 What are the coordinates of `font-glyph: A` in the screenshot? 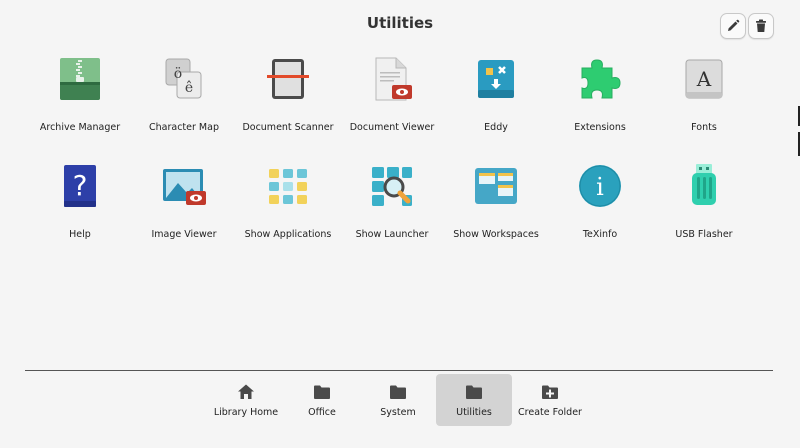 It's located at (704, 79).